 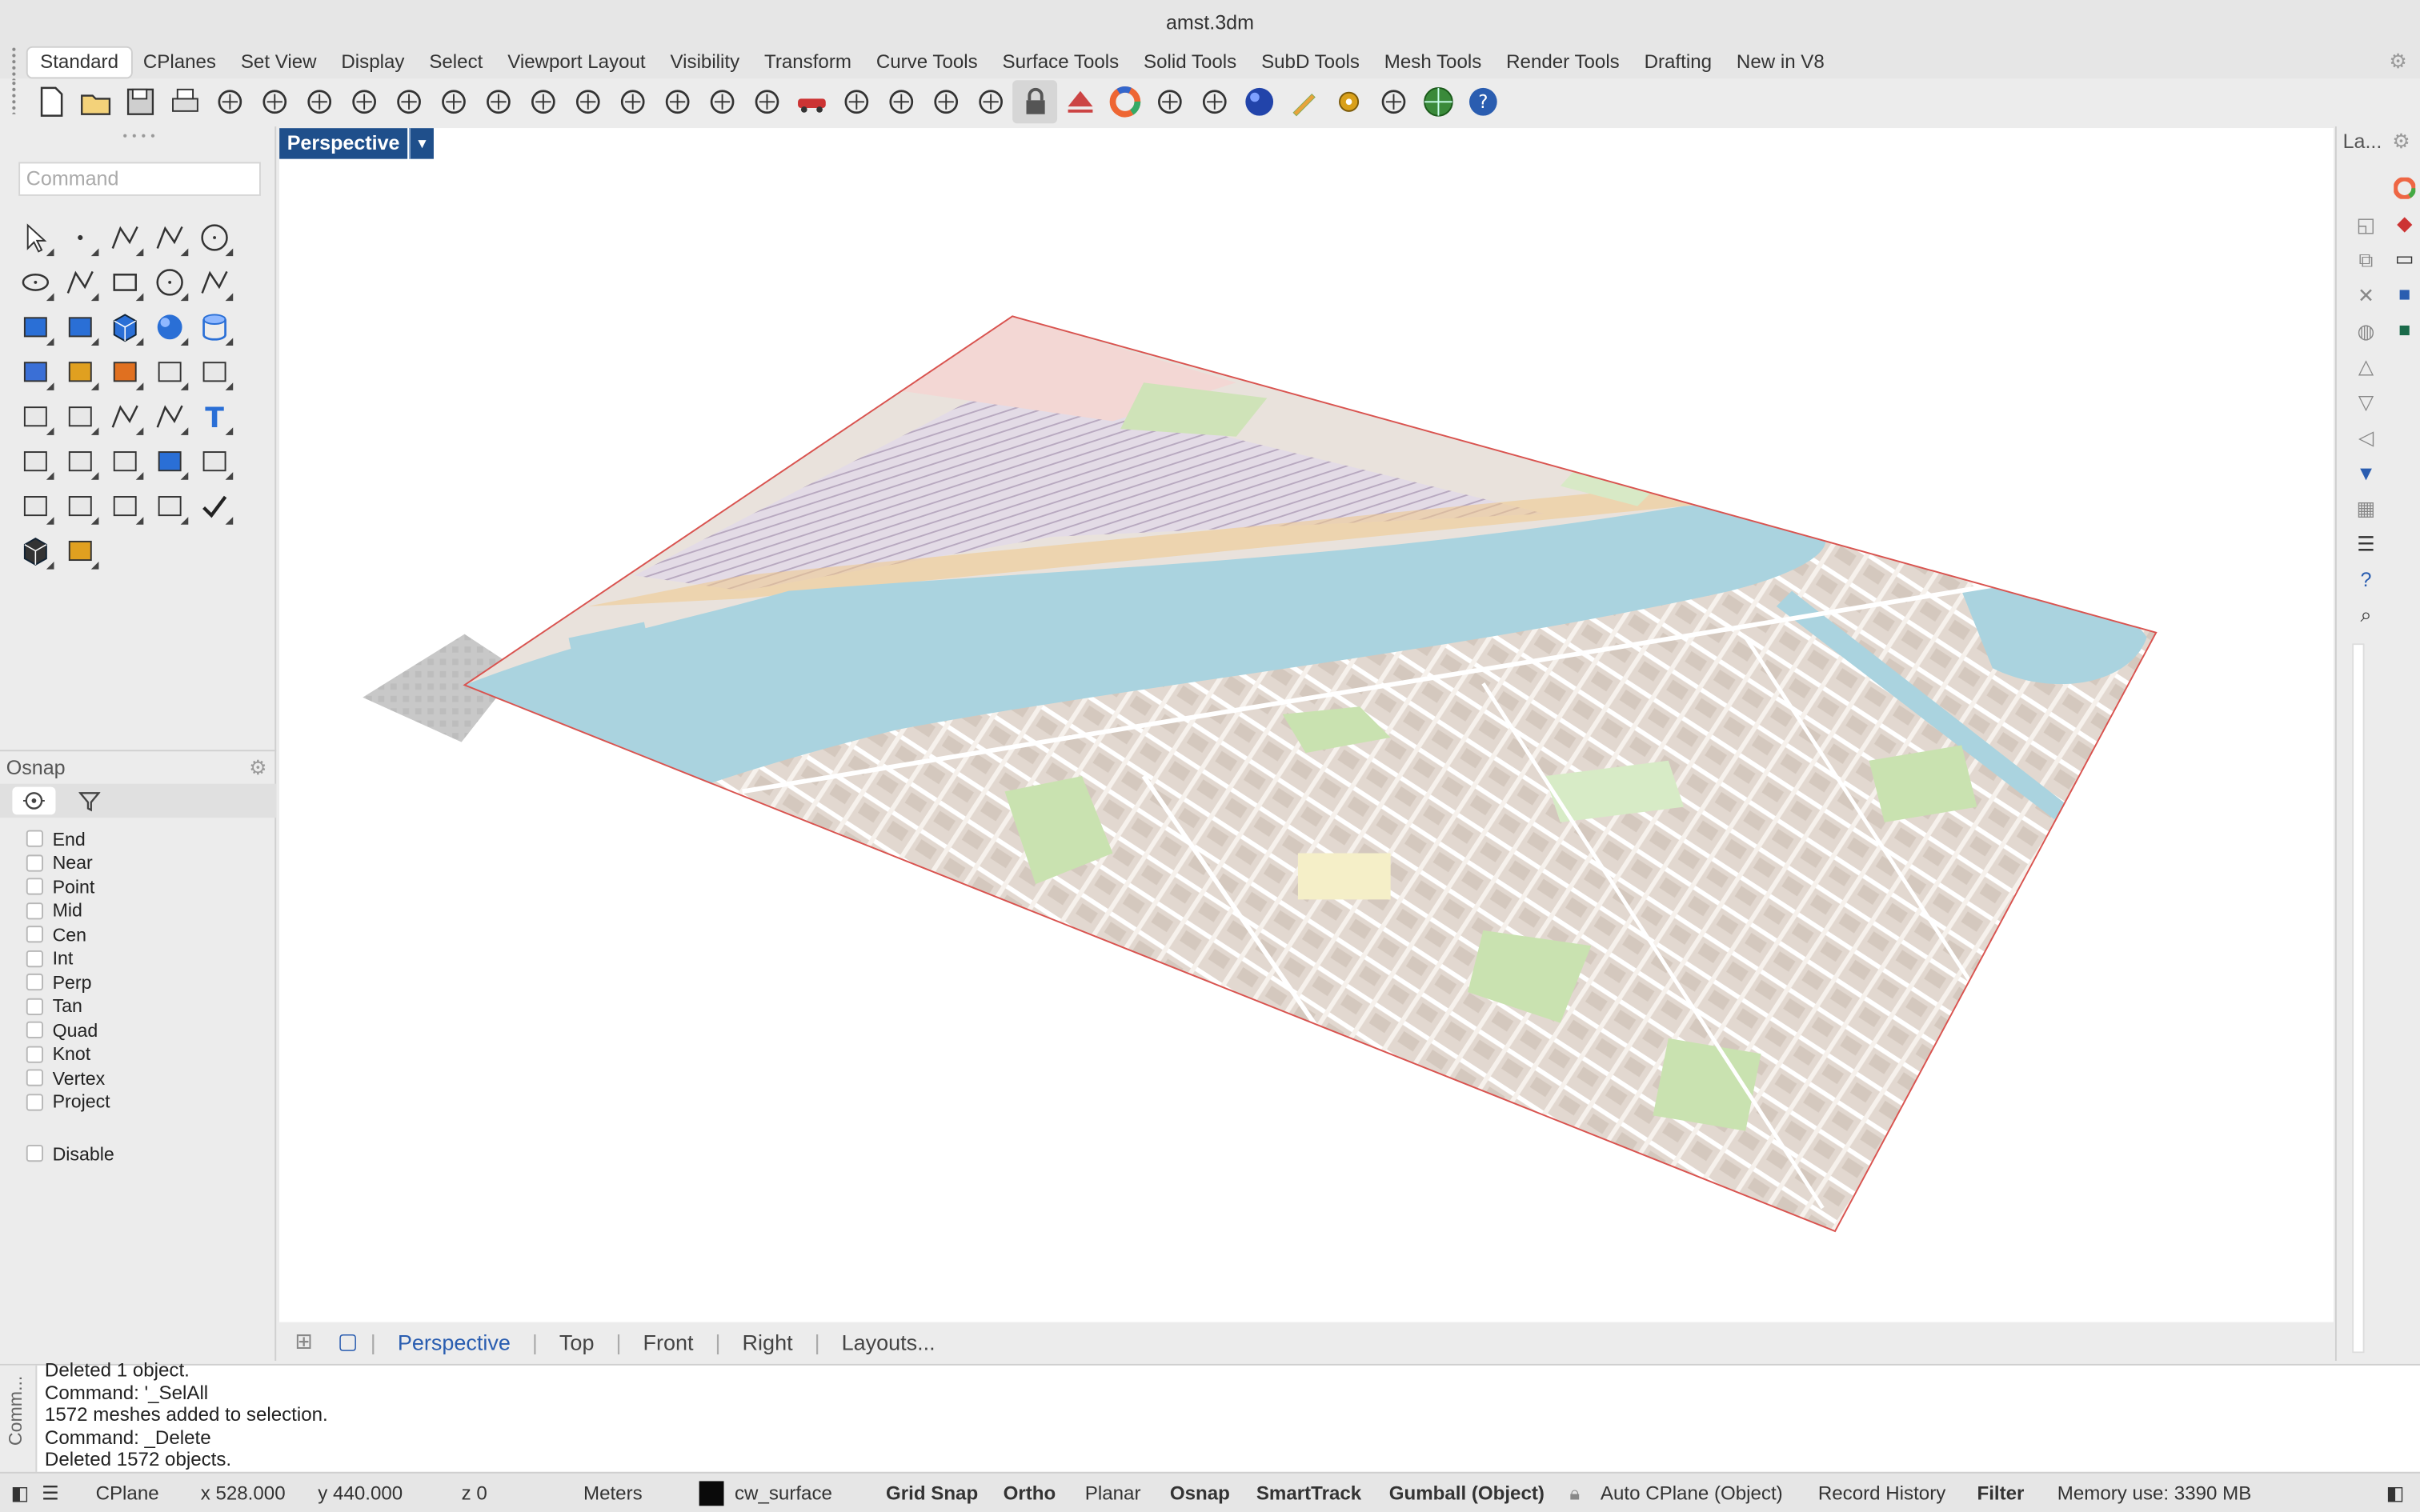 I want to click on pan-icon, so click(x=453, y=101).